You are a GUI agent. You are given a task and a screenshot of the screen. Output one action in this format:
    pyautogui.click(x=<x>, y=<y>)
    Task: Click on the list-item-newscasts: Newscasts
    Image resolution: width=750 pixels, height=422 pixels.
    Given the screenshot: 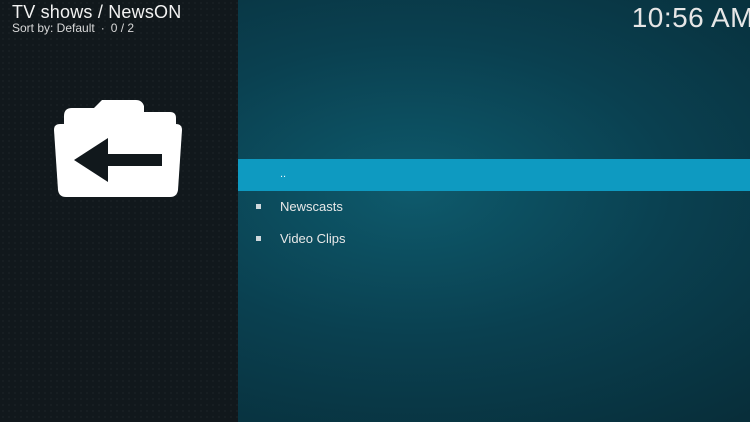 What is the action you would take?
    pyautogui.click(x=494, y=207)
    